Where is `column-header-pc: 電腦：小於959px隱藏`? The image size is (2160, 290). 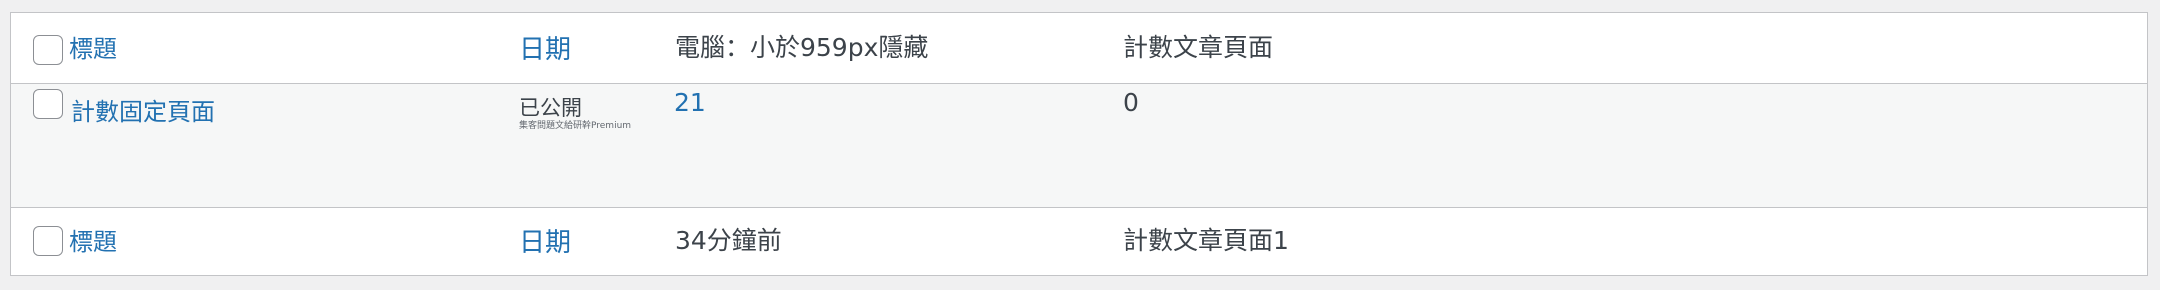 column-header-pc: 電腦：小於959px隱藏 is located at coordinates (802, 47).